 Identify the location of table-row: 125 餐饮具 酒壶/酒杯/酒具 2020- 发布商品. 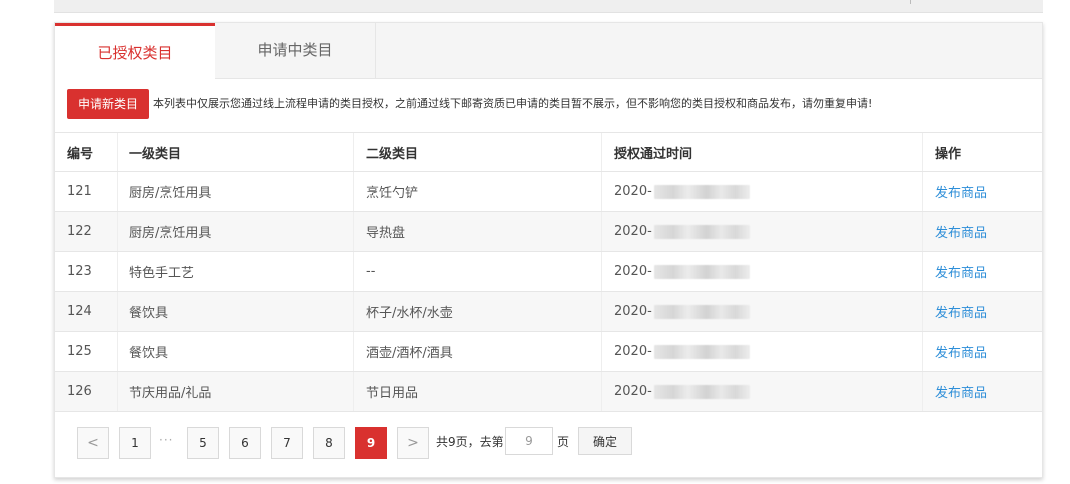
(548, 351).